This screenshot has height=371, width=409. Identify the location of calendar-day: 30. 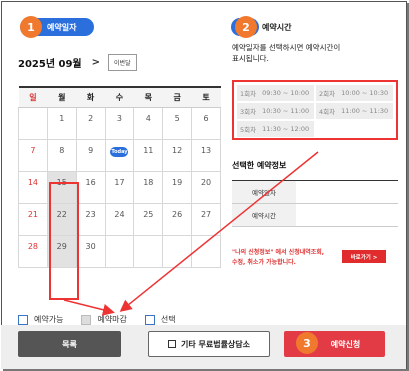
(90, 251).